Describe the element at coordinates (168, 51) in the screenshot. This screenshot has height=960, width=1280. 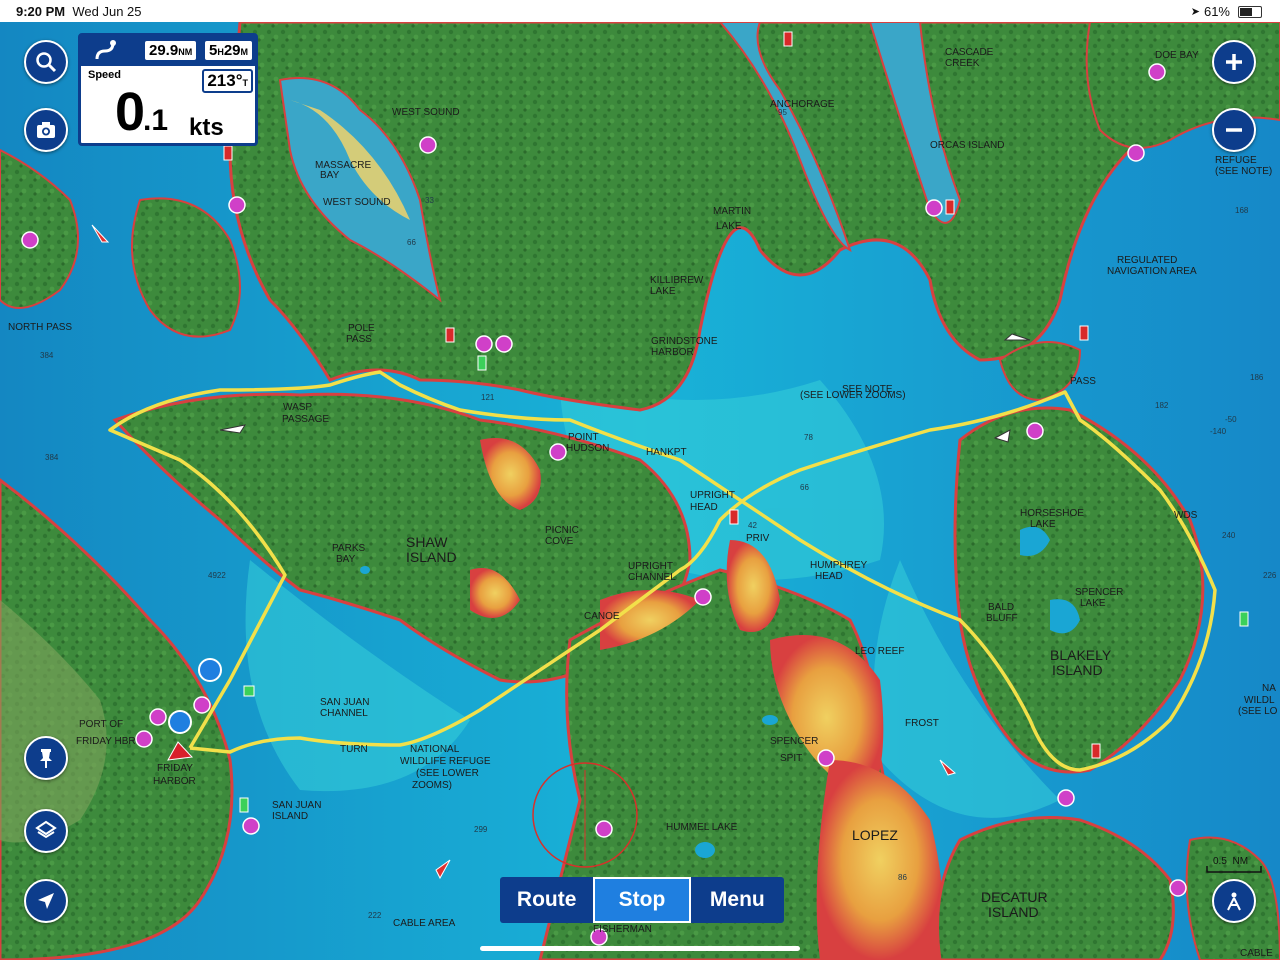
I see `dashboard-header: 29.9NM 5H29M` at that location.